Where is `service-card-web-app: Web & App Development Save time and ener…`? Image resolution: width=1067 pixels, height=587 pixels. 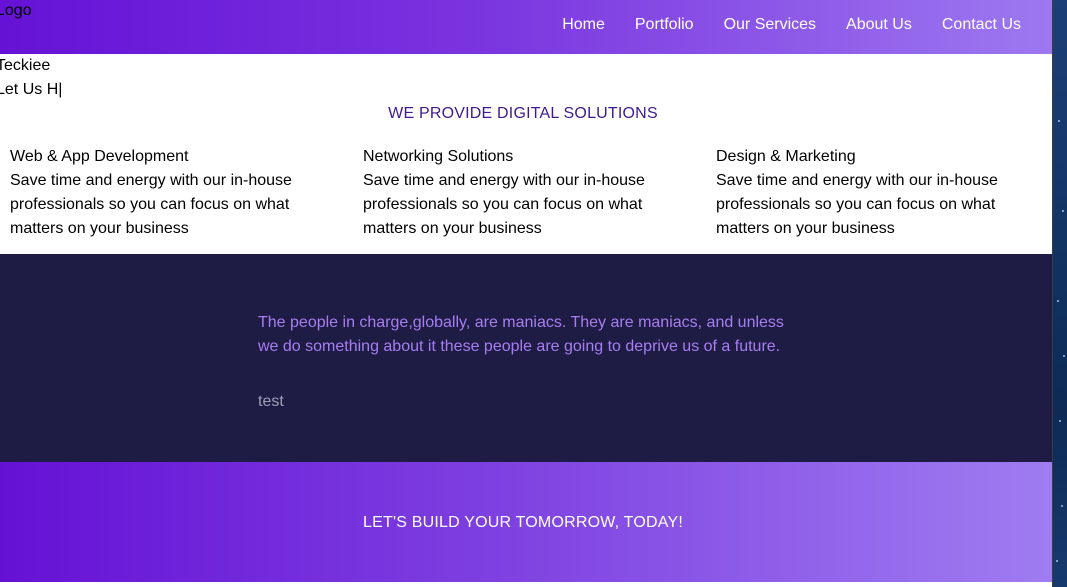 service-card-web-app: Web & App Development Save time and ener… is located at coordinates (165, 193).